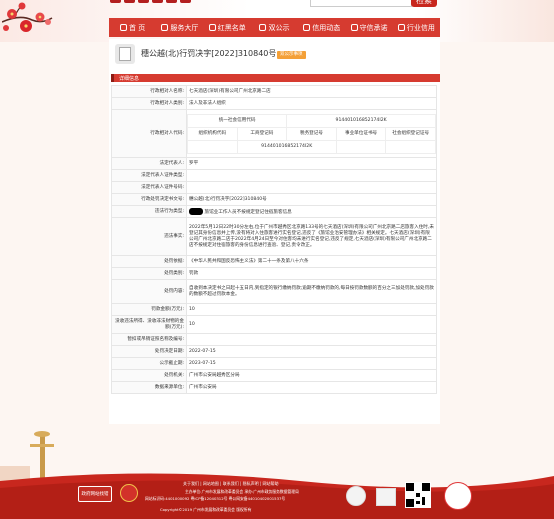 The image size is (554, 519). Describe the element at coordinates (209, 53) in the screenshot. I see `record-title: 穗公越(北)行罚决字[2022]310840号` at that location.